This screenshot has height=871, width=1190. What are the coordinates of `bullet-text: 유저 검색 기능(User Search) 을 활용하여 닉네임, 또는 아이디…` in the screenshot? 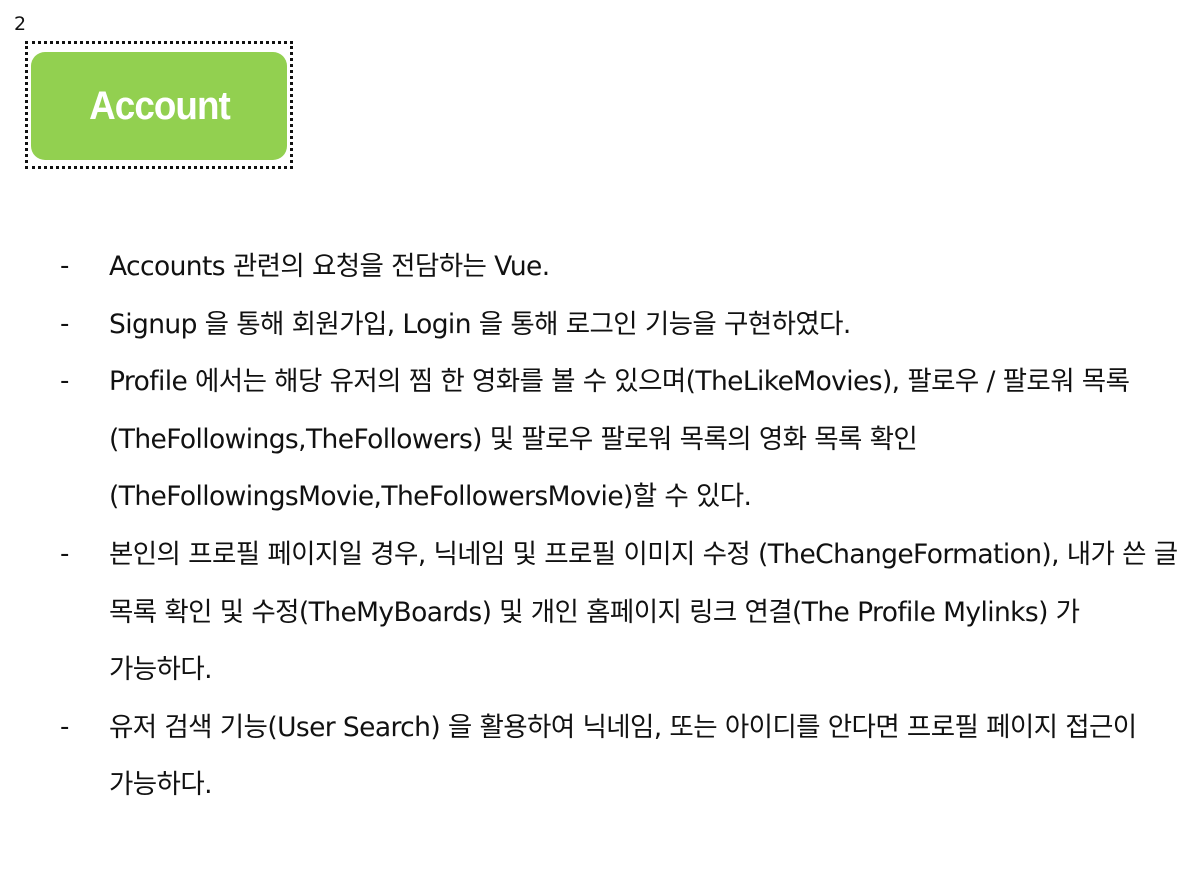 It's located at (623, 756).